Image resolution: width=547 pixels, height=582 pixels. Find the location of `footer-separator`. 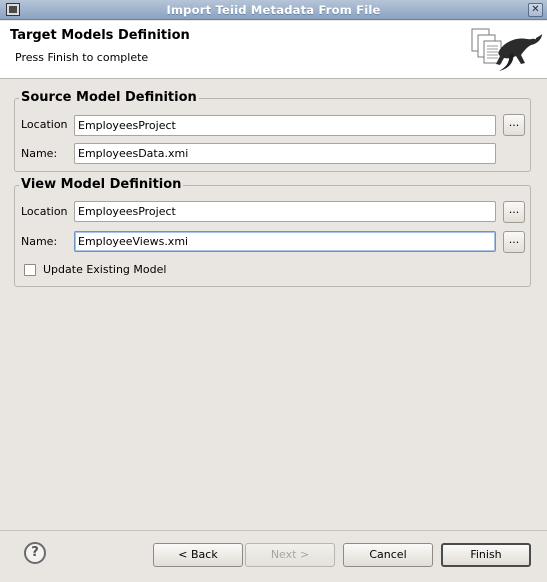

footer-separator is located at coordinates (273, 530).